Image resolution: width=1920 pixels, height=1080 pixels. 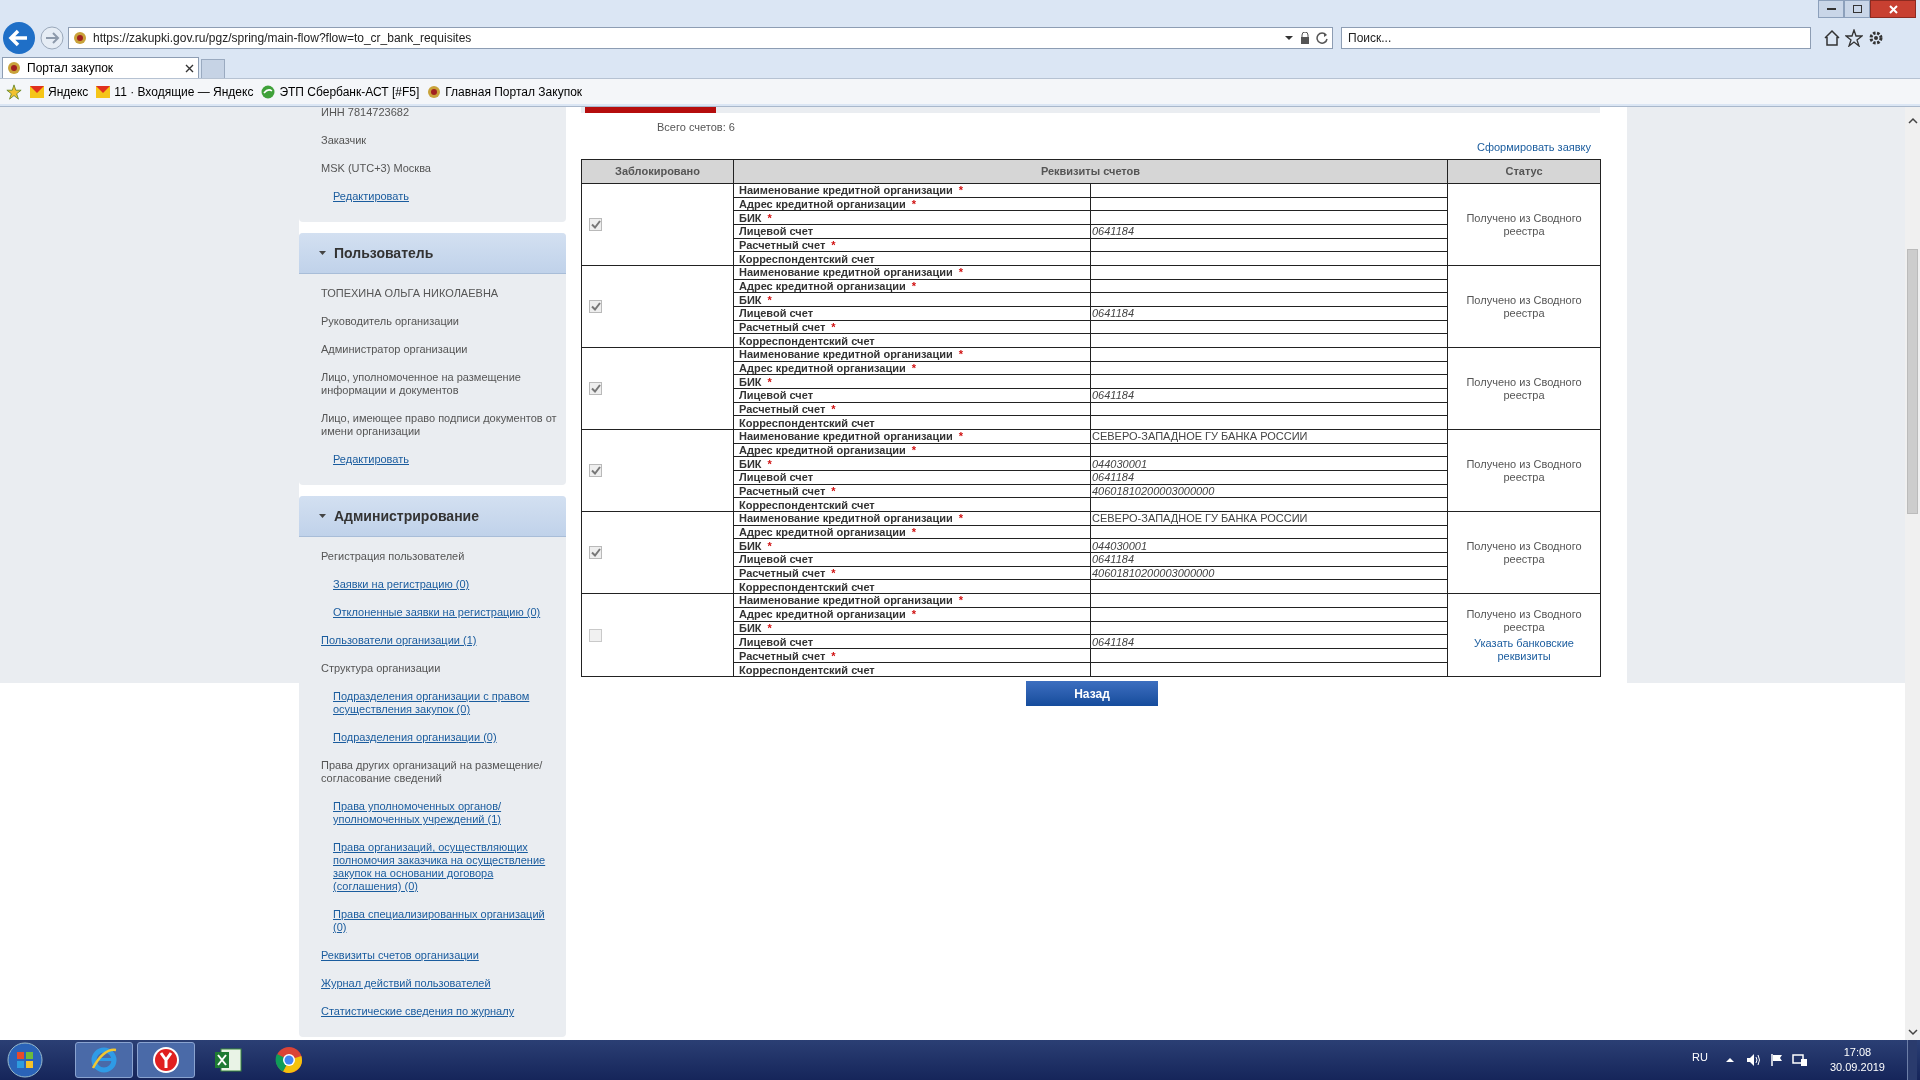 I want to click on field-value: 40601810200003000000, so click(x=1153, y=491).